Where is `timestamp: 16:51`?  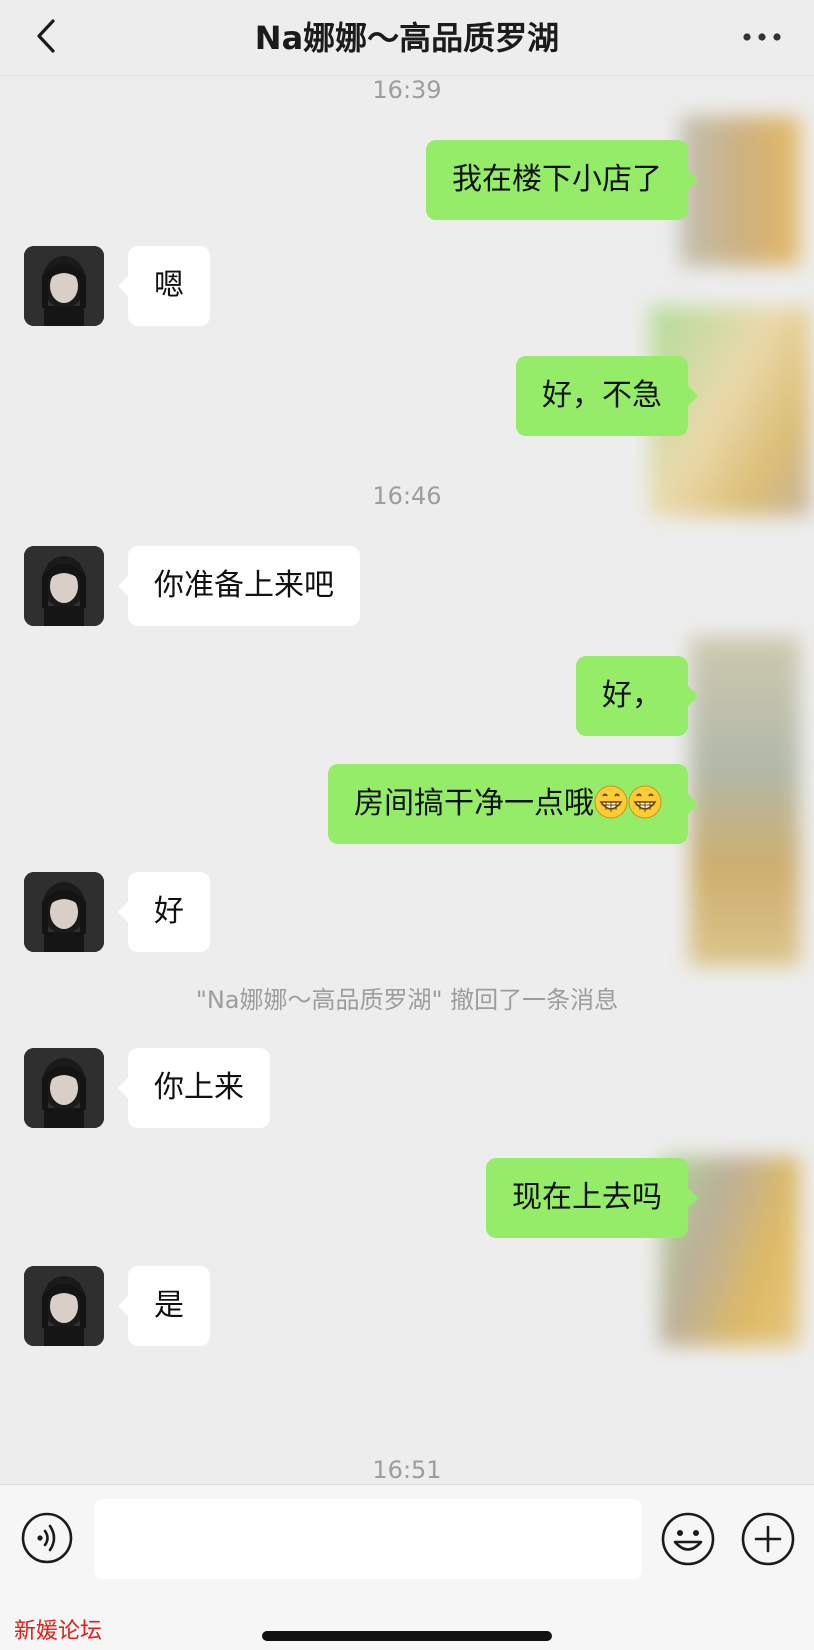 timestamp: 16:51 is located at coordinates (407, 1470).